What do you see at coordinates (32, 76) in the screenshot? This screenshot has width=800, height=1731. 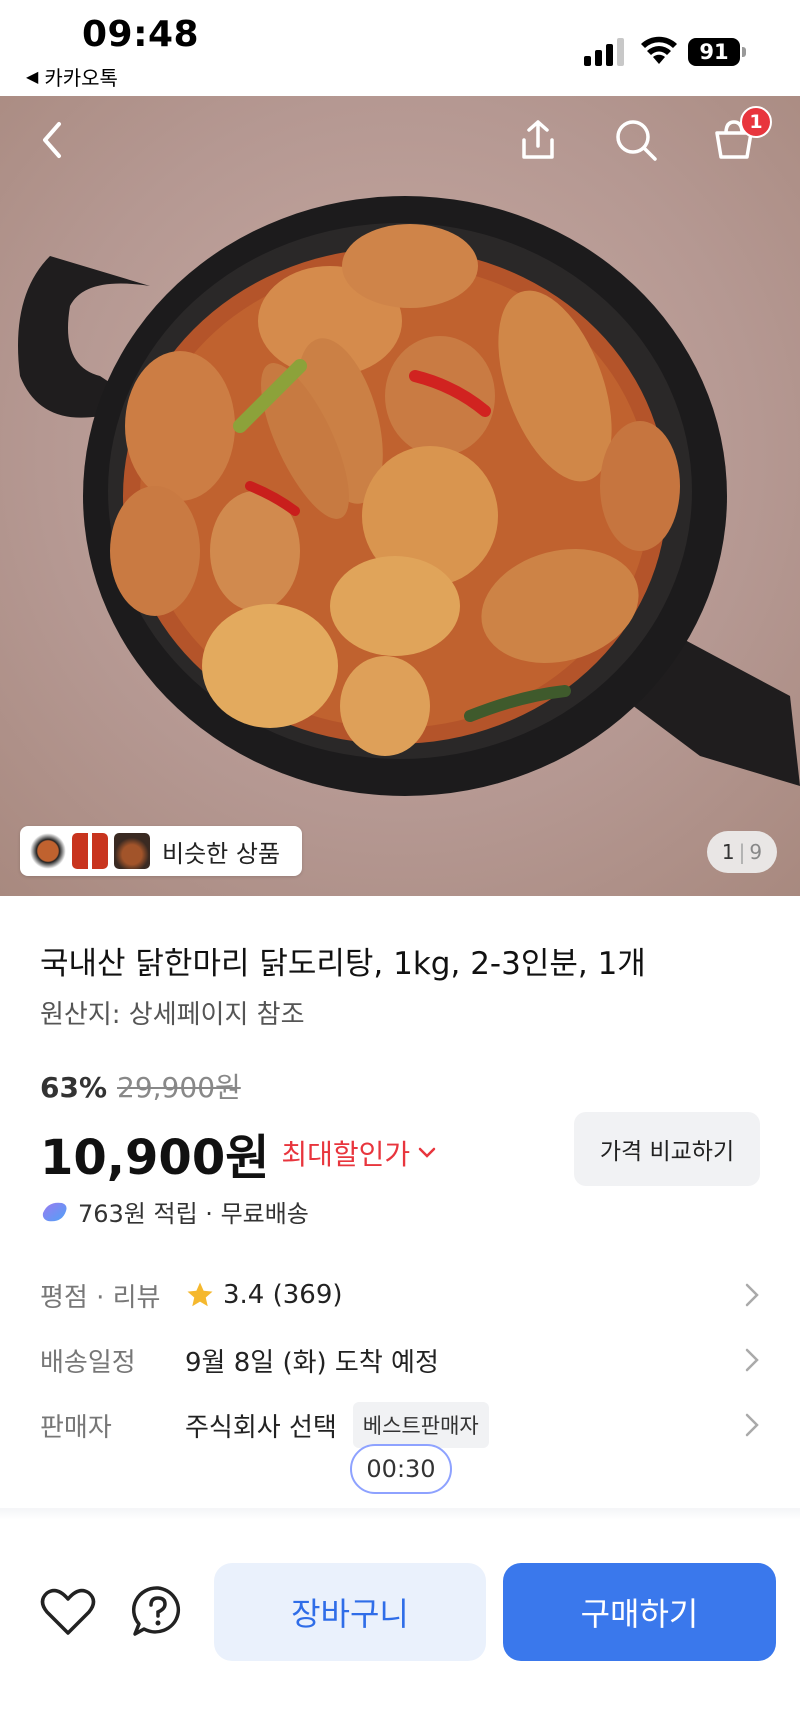 I see `back-triangle-icon: ◀` at bounding box center [32, 76].